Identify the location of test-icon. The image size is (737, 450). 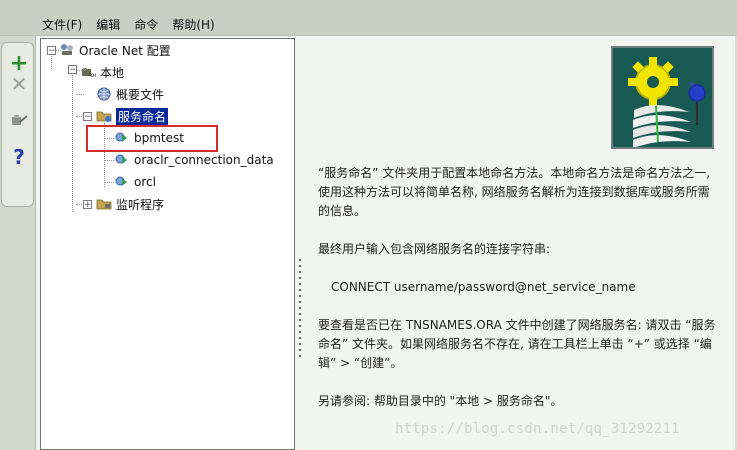
(19, 120).